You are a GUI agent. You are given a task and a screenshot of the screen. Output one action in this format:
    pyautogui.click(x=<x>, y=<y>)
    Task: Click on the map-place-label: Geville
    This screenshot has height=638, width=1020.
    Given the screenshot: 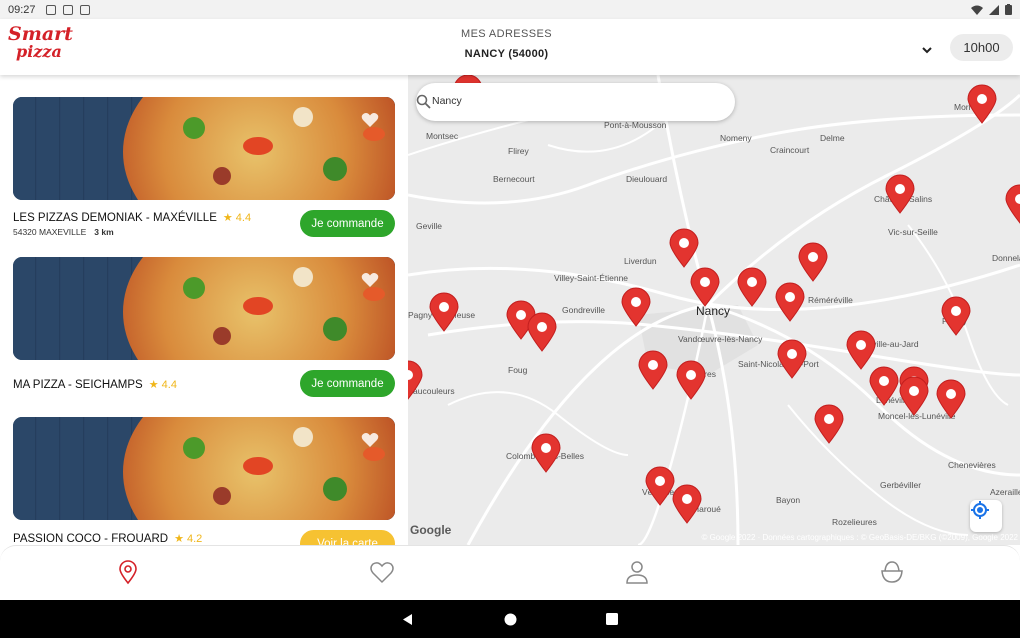 What is the action you would take?
    pyautogui.click(x=429, y=226)
    